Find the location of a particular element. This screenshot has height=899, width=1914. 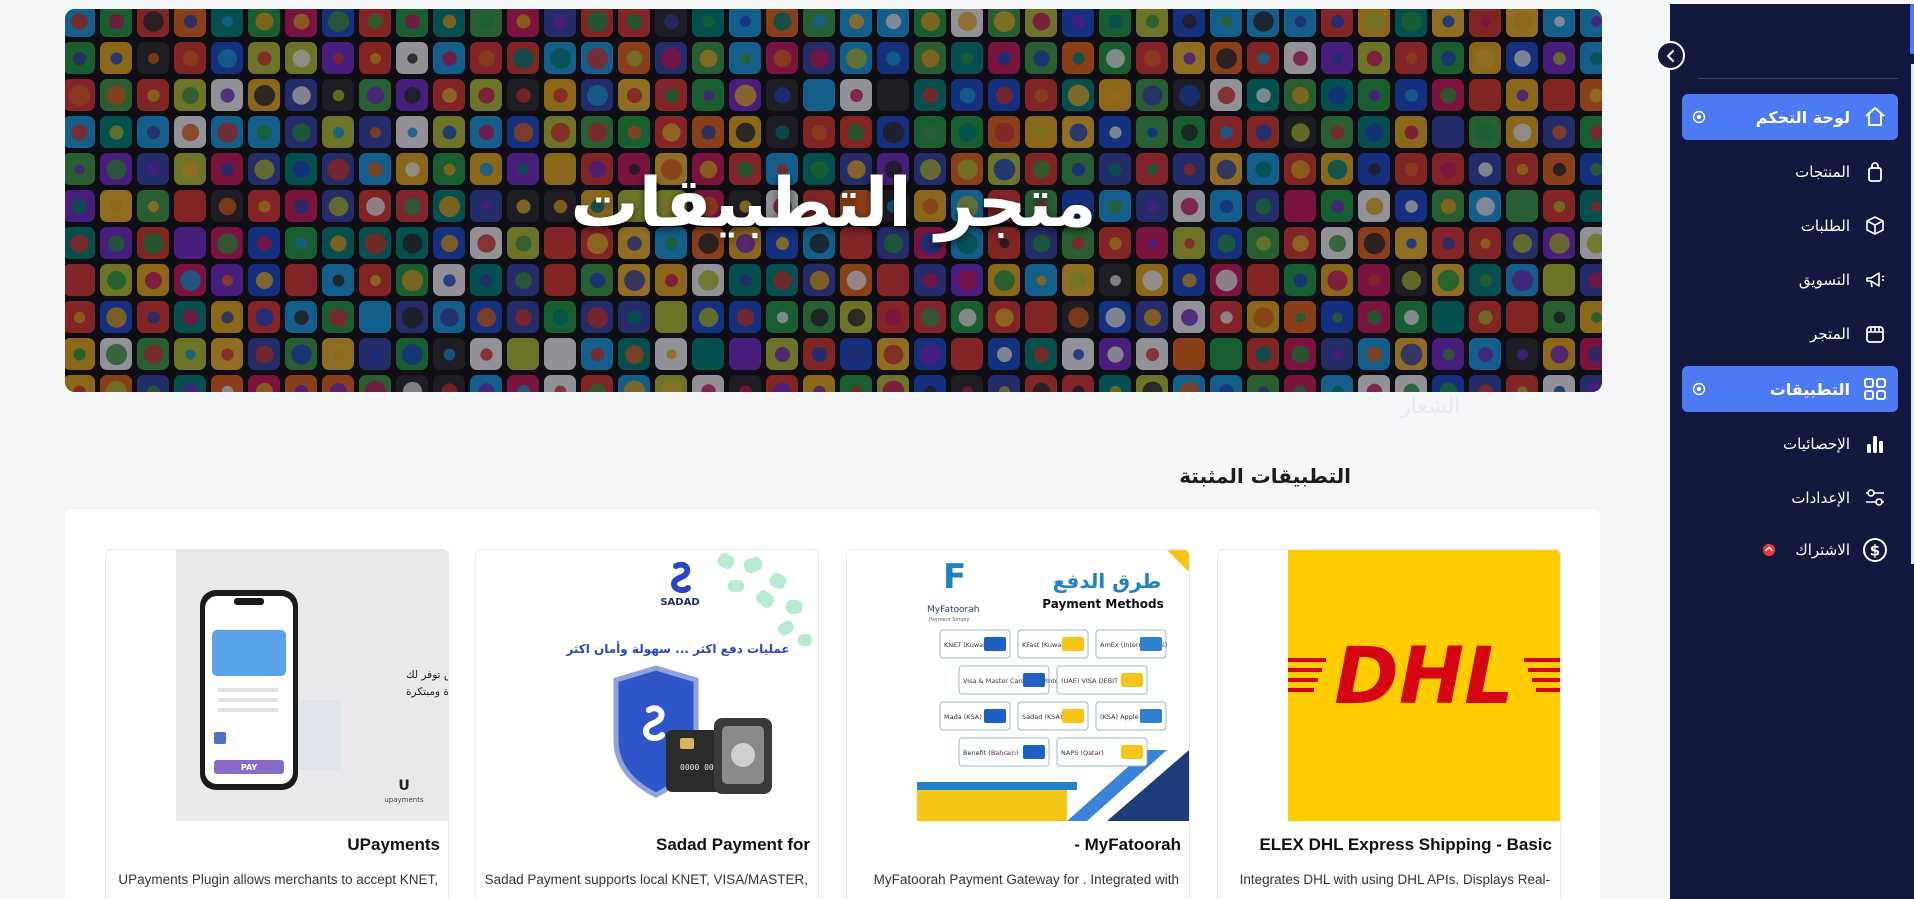

sidebar-item-sliders: الإعدادات is located at coordinates (1790, 498).